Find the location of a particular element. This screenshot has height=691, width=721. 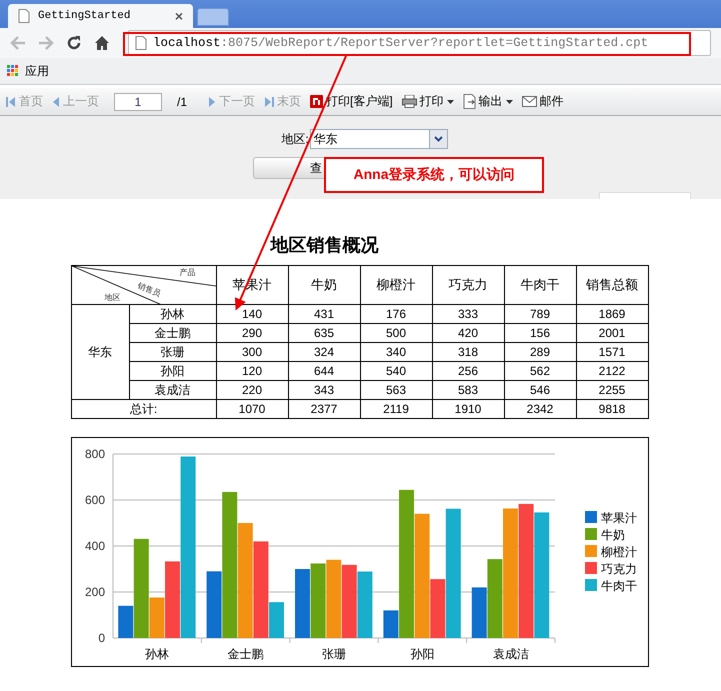

corner-label: 地区 is located at coordinates (112, 297).